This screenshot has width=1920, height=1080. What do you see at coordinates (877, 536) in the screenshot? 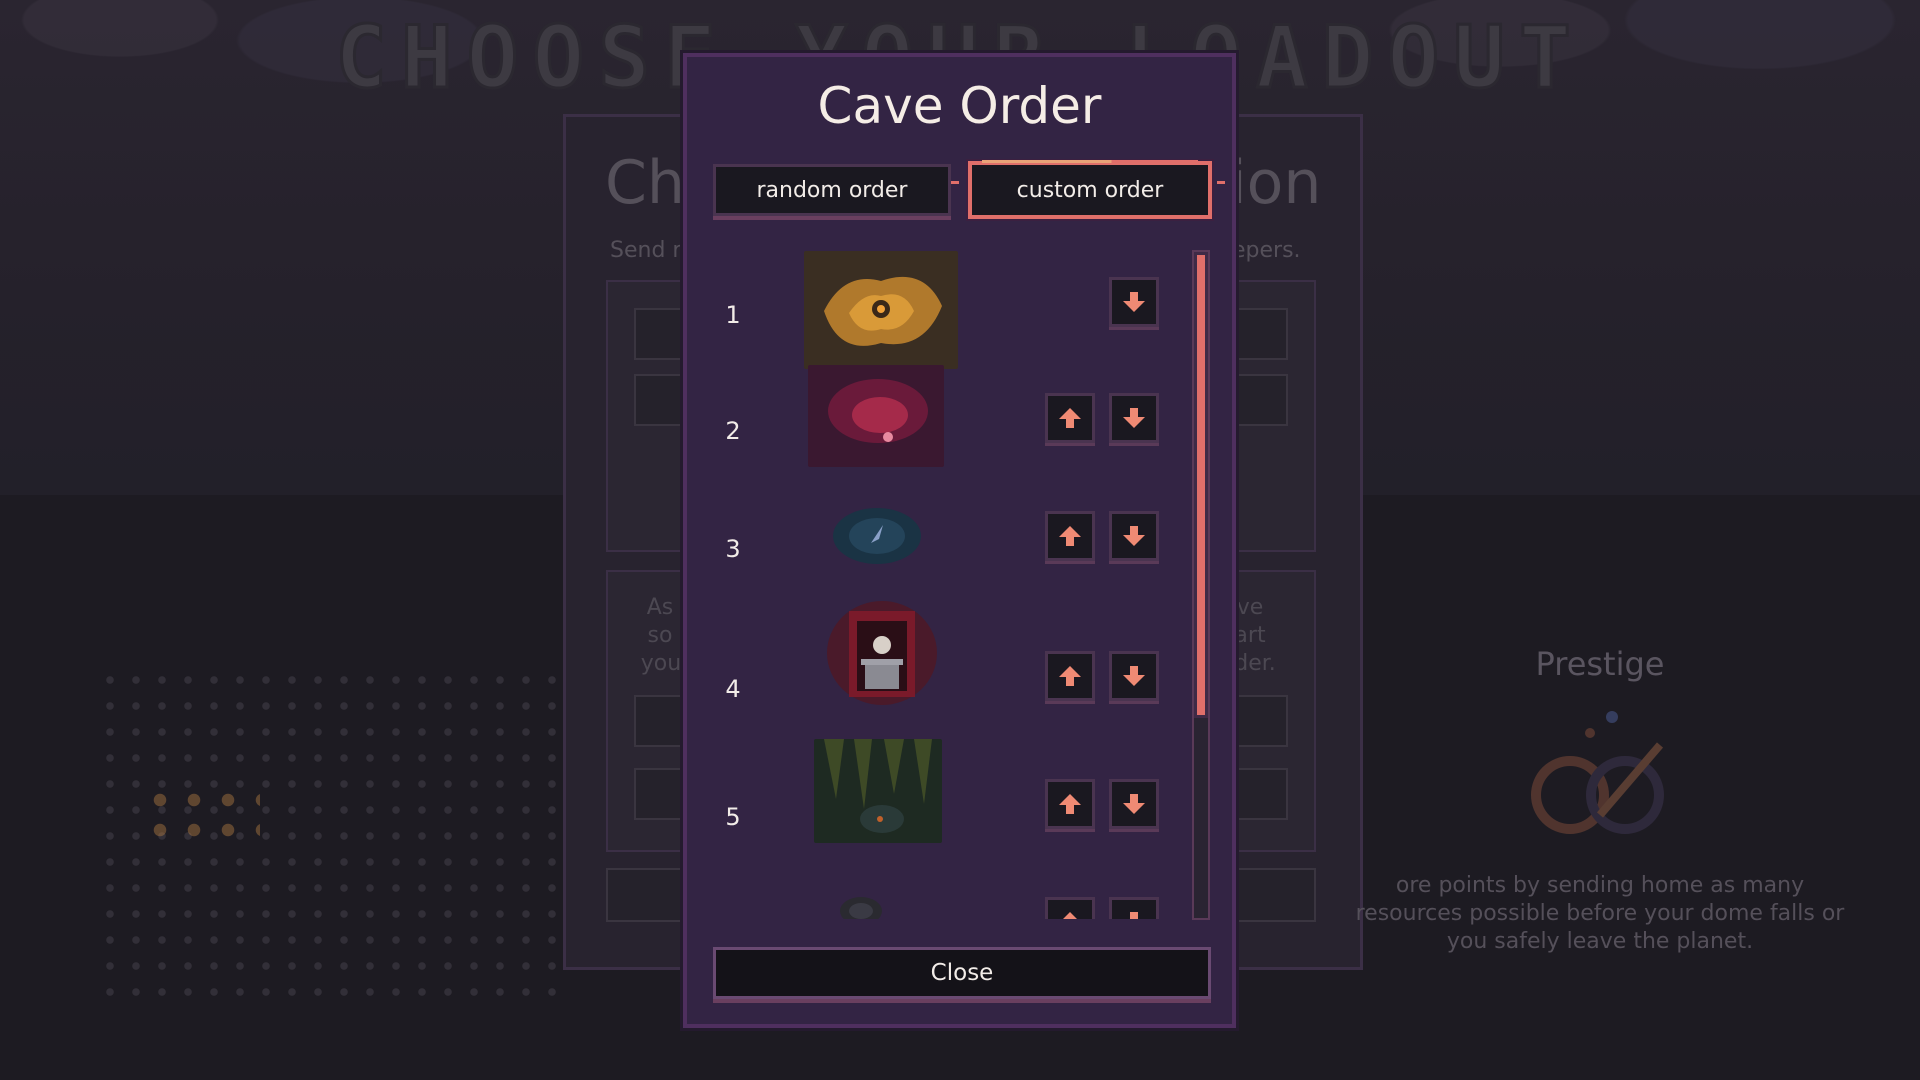
I see `cave-thumbnail-blue` at bounding box center [877, 536].